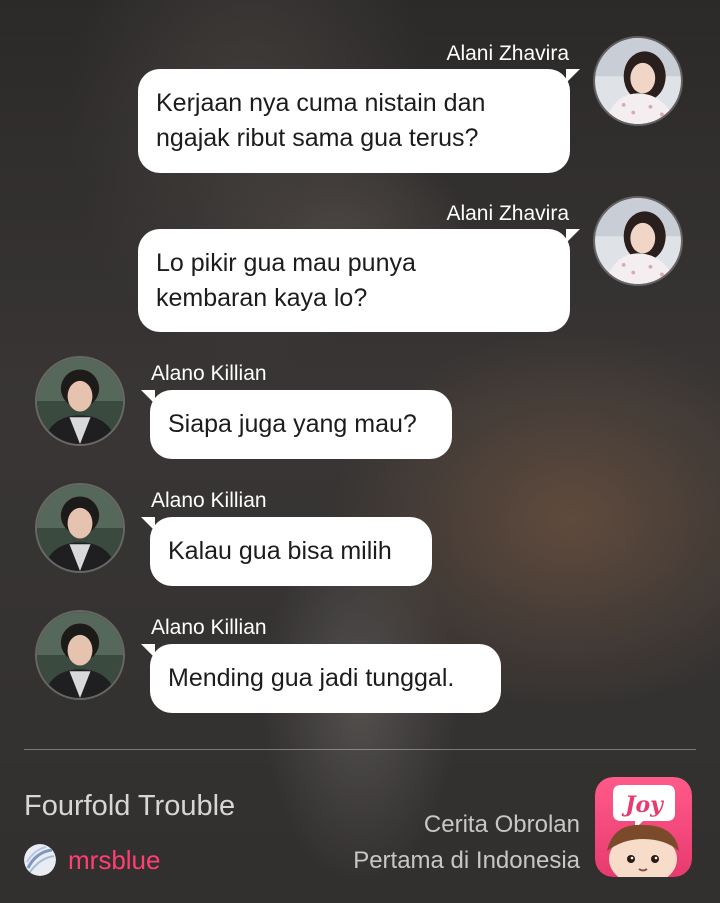  What do you see at coordinates (501, 824) in the screenshot?
I see `tagline-line-1: Cerita Obrolan` at bounding box center [501, 824].